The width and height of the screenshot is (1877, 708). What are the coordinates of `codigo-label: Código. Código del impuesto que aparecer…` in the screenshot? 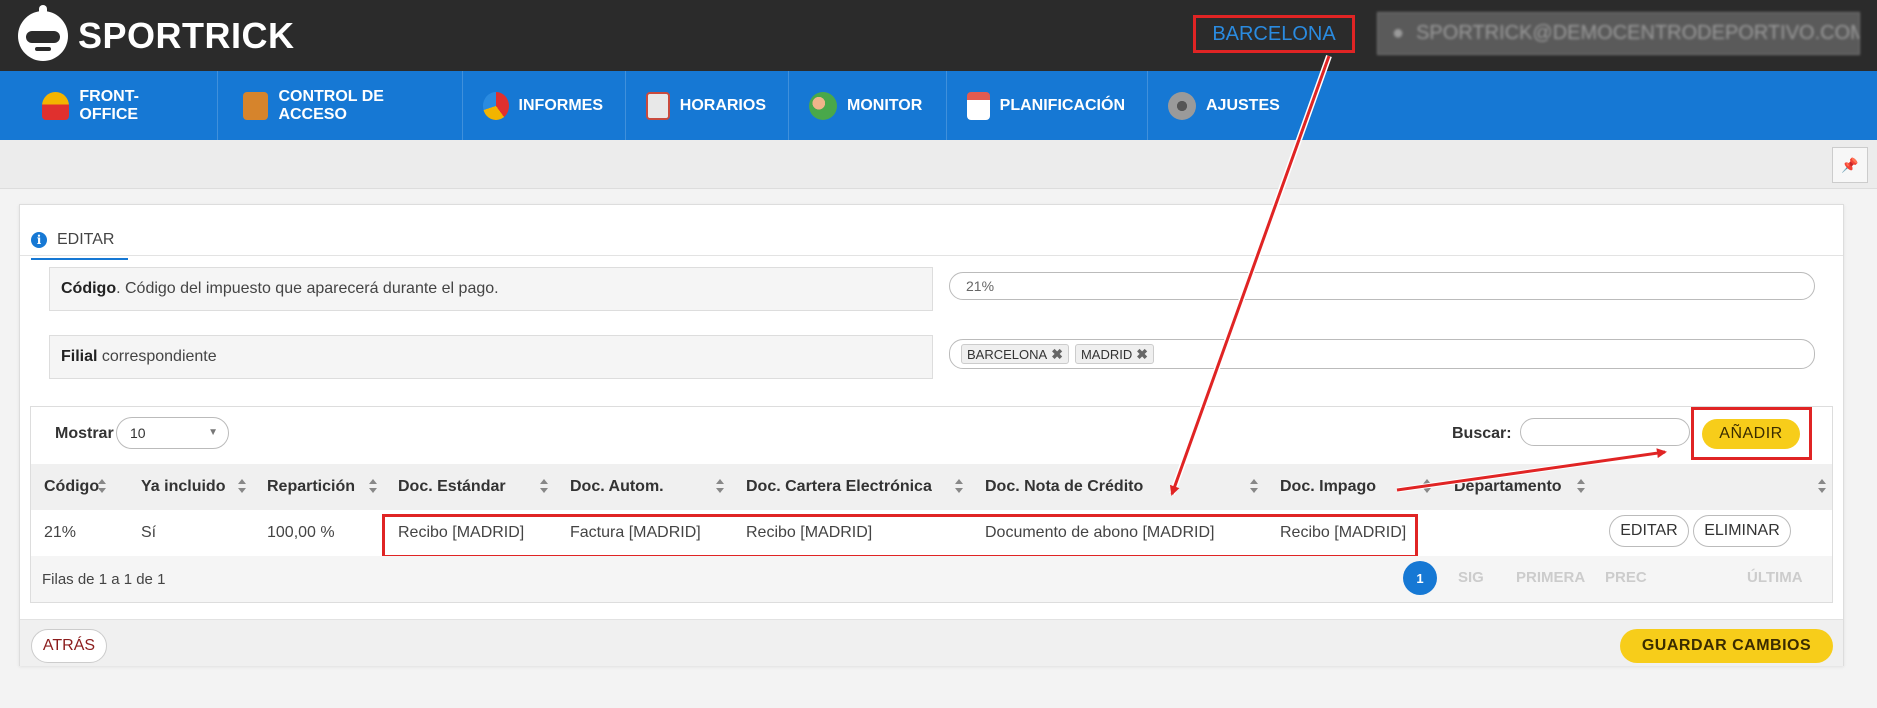 It's located at (491, 289).